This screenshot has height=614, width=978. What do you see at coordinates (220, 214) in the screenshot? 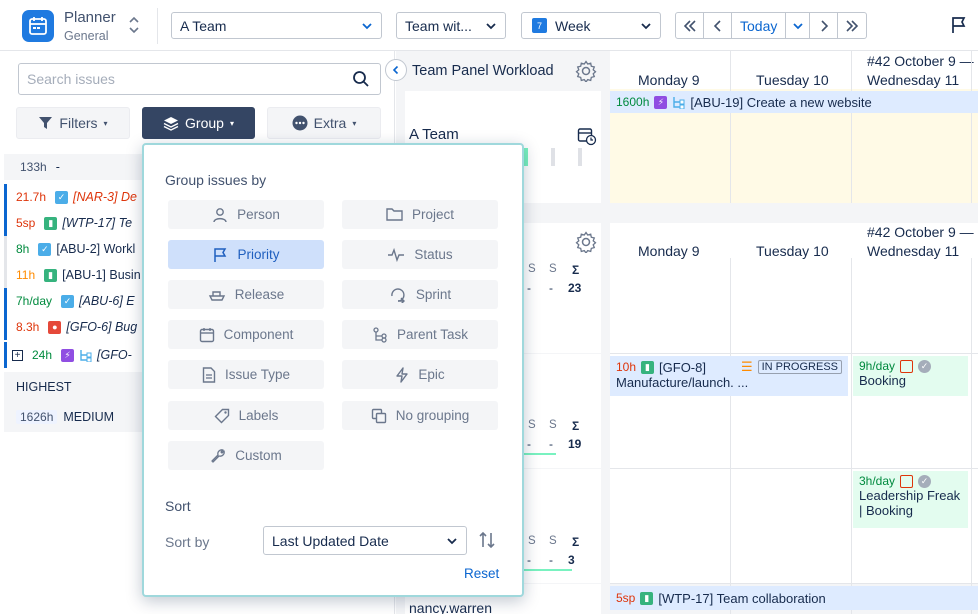
I see `person-icon` at bounding box center [220, 214].